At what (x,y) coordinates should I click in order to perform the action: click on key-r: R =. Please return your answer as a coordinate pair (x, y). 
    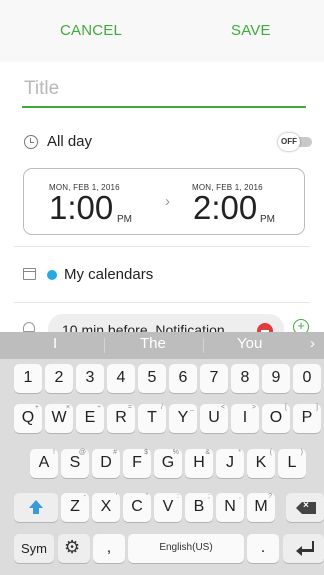
    Looking at the image, I should click on (121, 418).